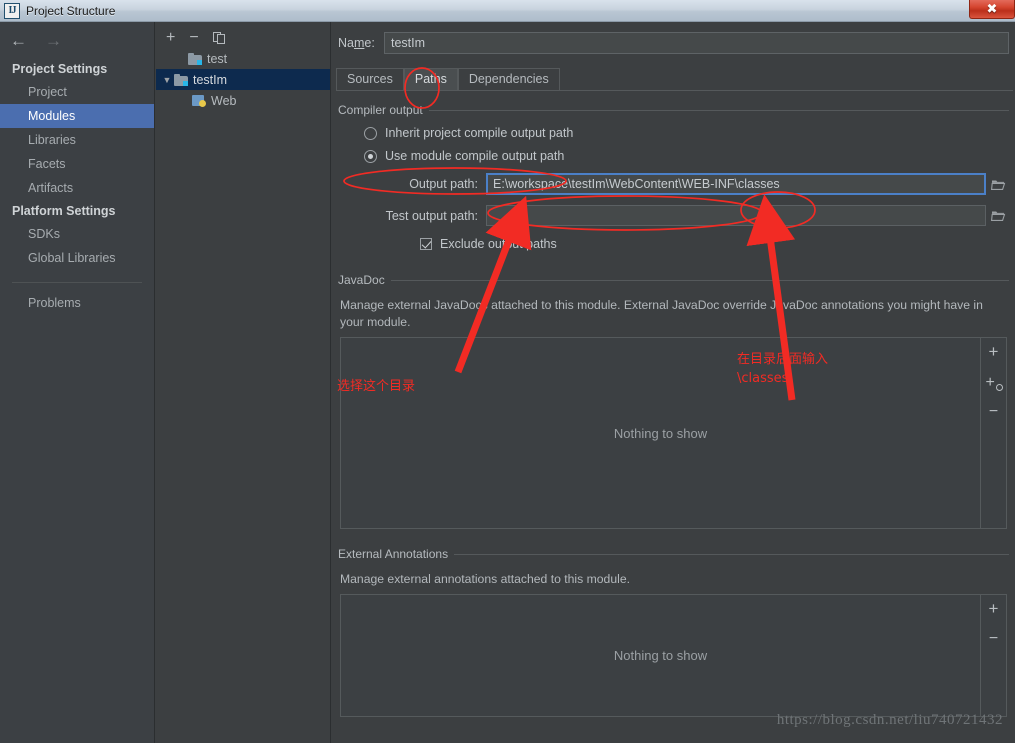 The width and height of the screenshot is (1015, 743). What do you see at coordinates (380, 110) in the screenshot?
I see `compiler-output-title-text: Compiler output` at bounding box center [380, 110].